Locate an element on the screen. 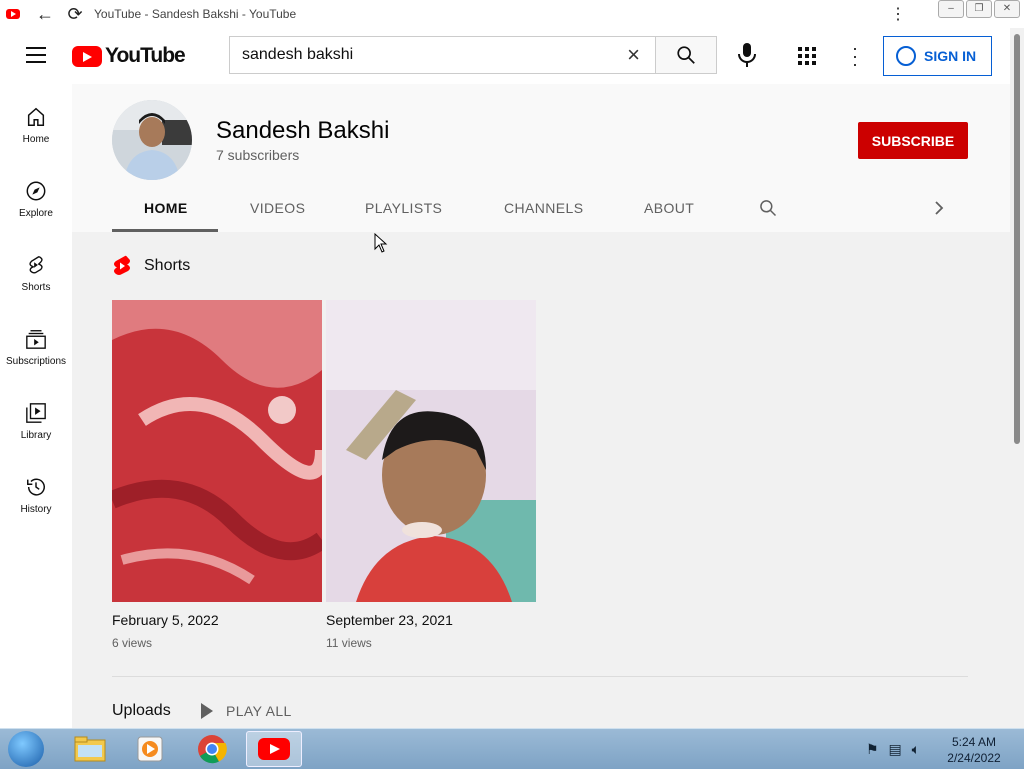 The image size is (1024, 769). guide-item-home: Home is located at coordinates (36, 125).